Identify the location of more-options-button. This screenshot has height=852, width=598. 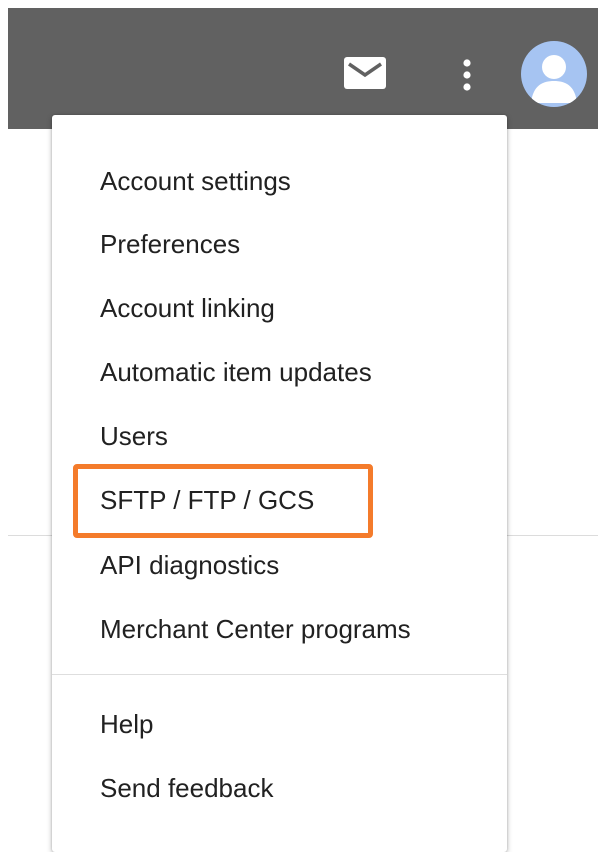
(467, 75).